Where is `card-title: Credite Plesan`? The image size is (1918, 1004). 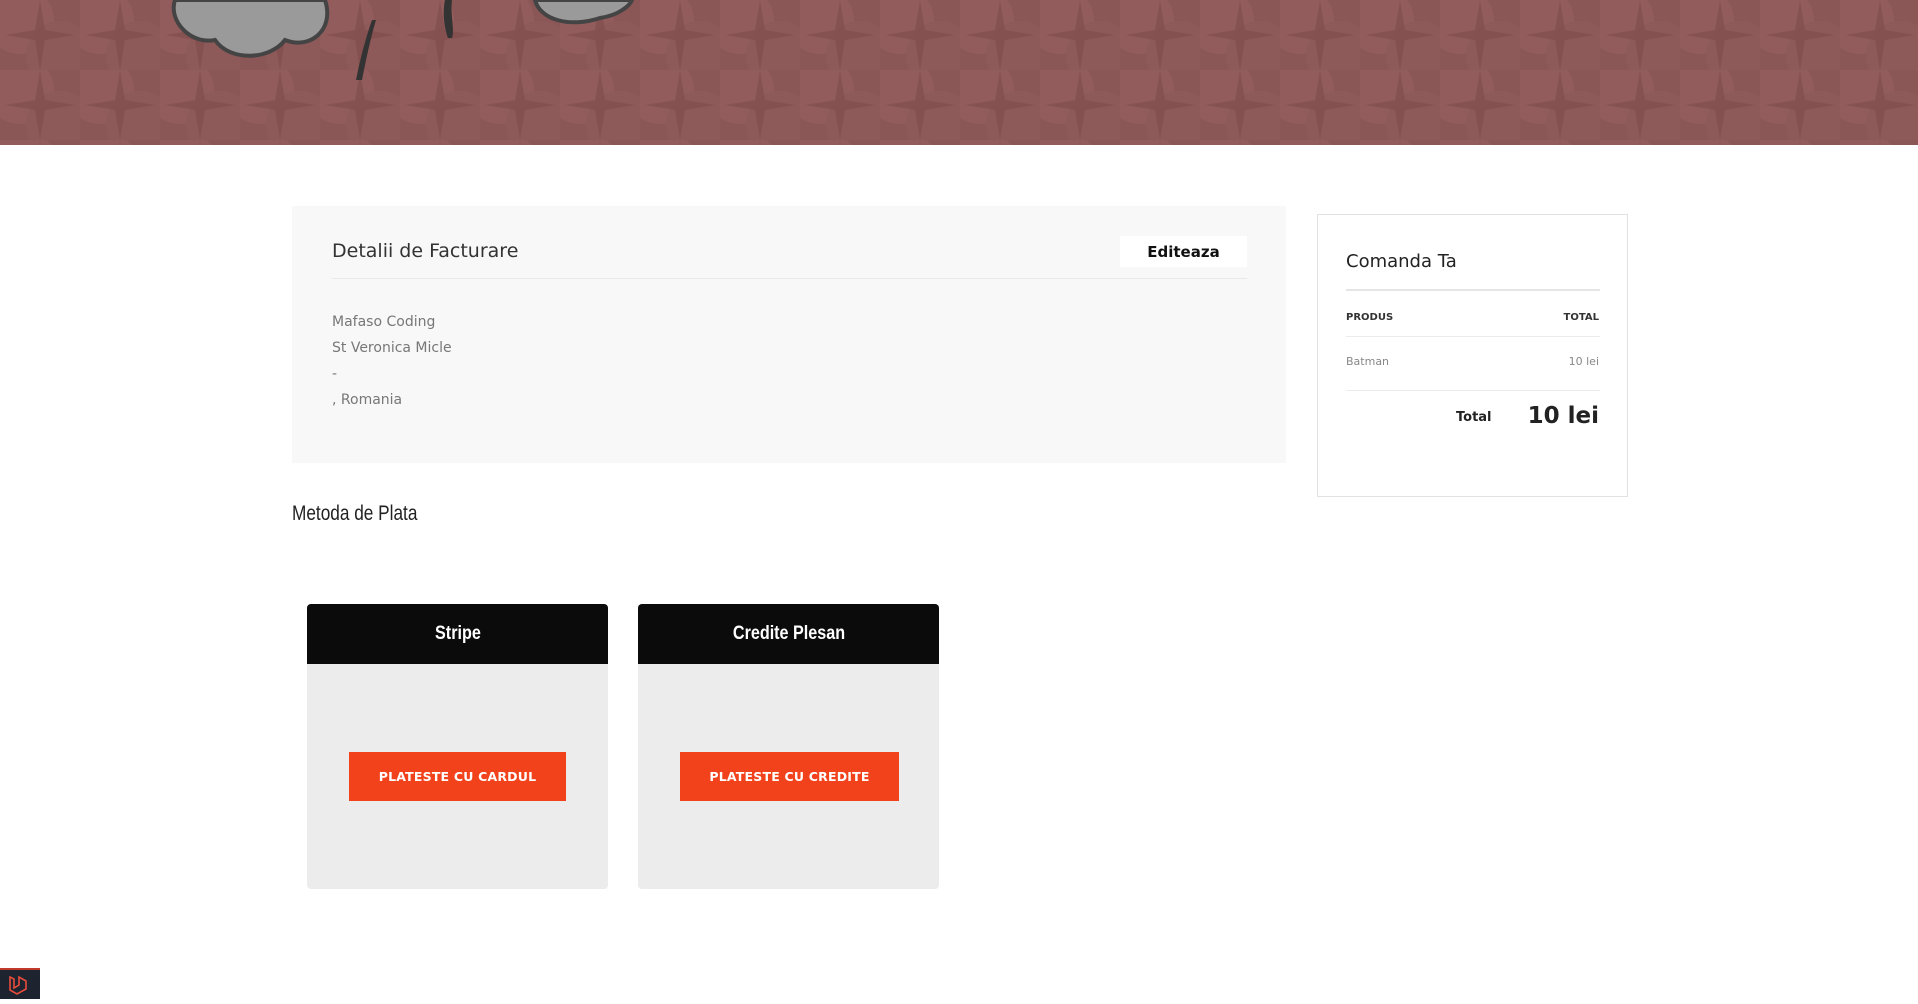
card-title: Credite Plesan is located at coordinates (788, 633).